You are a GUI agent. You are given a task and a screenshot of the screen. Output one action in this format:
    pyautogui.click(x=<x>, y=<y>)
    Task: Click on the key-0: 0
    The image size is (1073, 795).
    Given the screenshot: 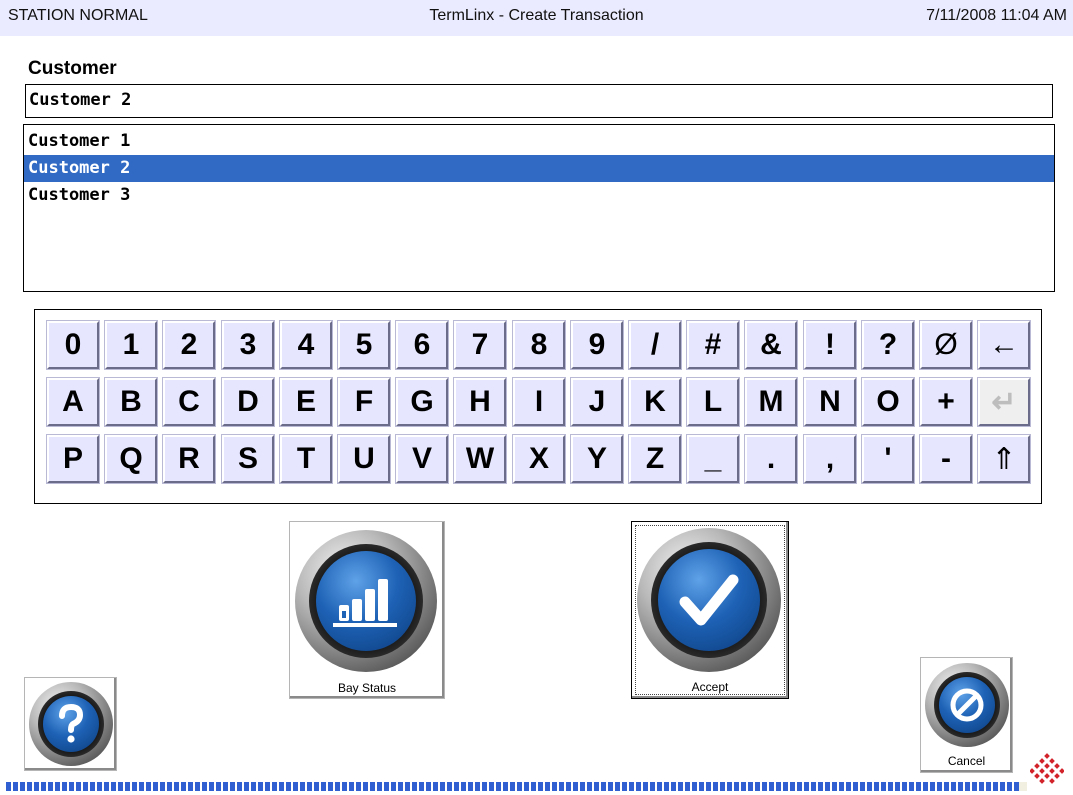 What is the action you would take?
    pyautogui.click(x=73, y=345)
    